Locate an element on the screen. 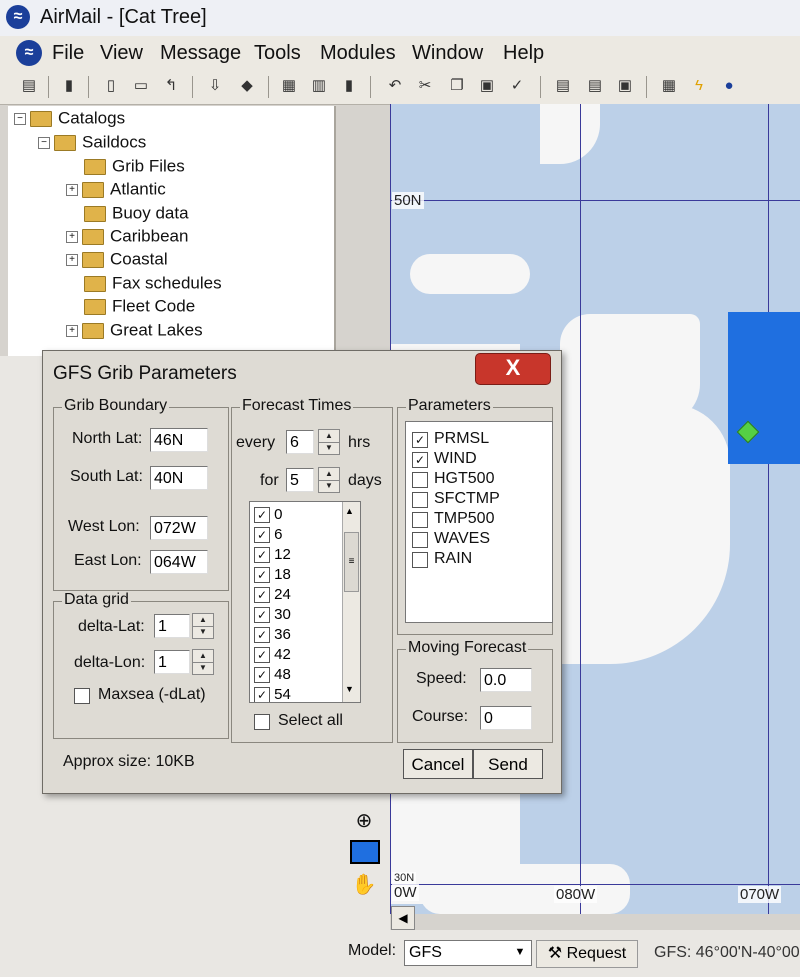 This screenshot has width=800, height=977. globe-icon: ● is located at coordinates (729, 86).